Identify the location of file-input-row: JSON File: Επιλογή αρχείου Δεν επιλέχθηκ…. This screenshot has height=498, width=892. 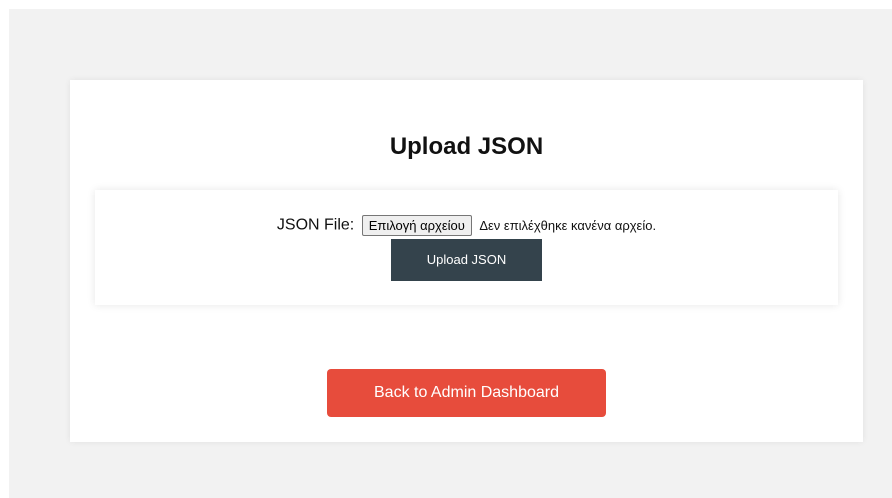
(466, 225).